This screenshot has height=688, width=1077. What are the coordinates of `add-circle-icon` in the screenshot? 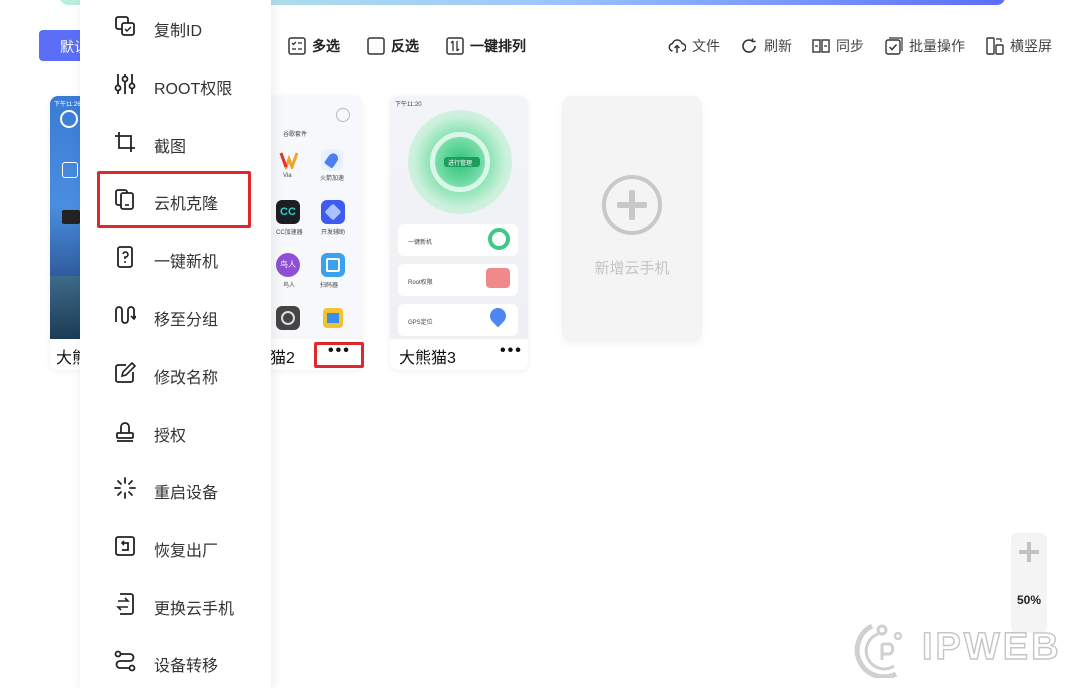 It's located at (632, 205).